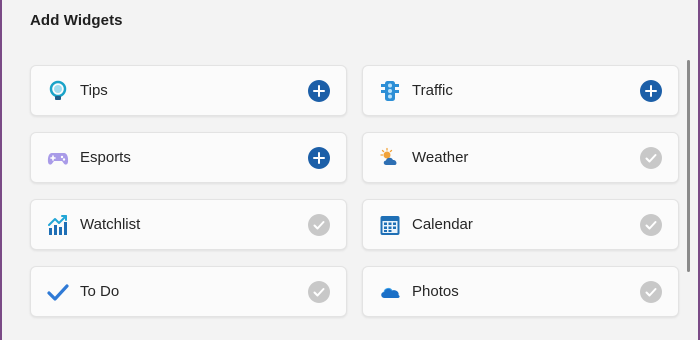 This screenshot has width=700, height=340. I want to click on widget-card-to-do: To Do, so click(188, 291).